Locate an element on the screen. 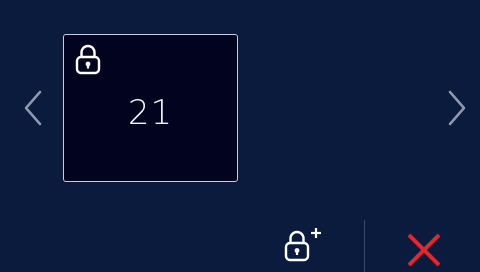 Image resolution: width=480 pixels, height=272 pixels. next-button is located at coordinates (456, 108).